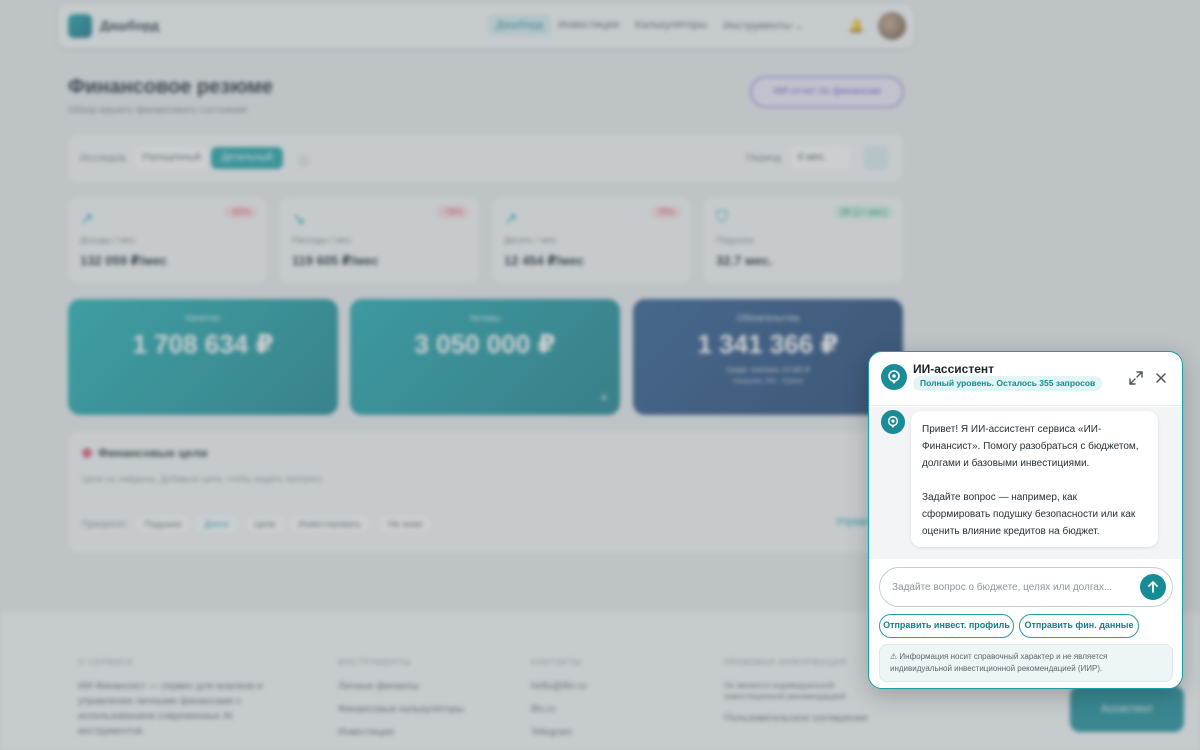  What do you see at coordinates (785, 696) in the screenshot?
I see `footer-text: инвестиционной рекомендацией` at bounding box center [785, 696].